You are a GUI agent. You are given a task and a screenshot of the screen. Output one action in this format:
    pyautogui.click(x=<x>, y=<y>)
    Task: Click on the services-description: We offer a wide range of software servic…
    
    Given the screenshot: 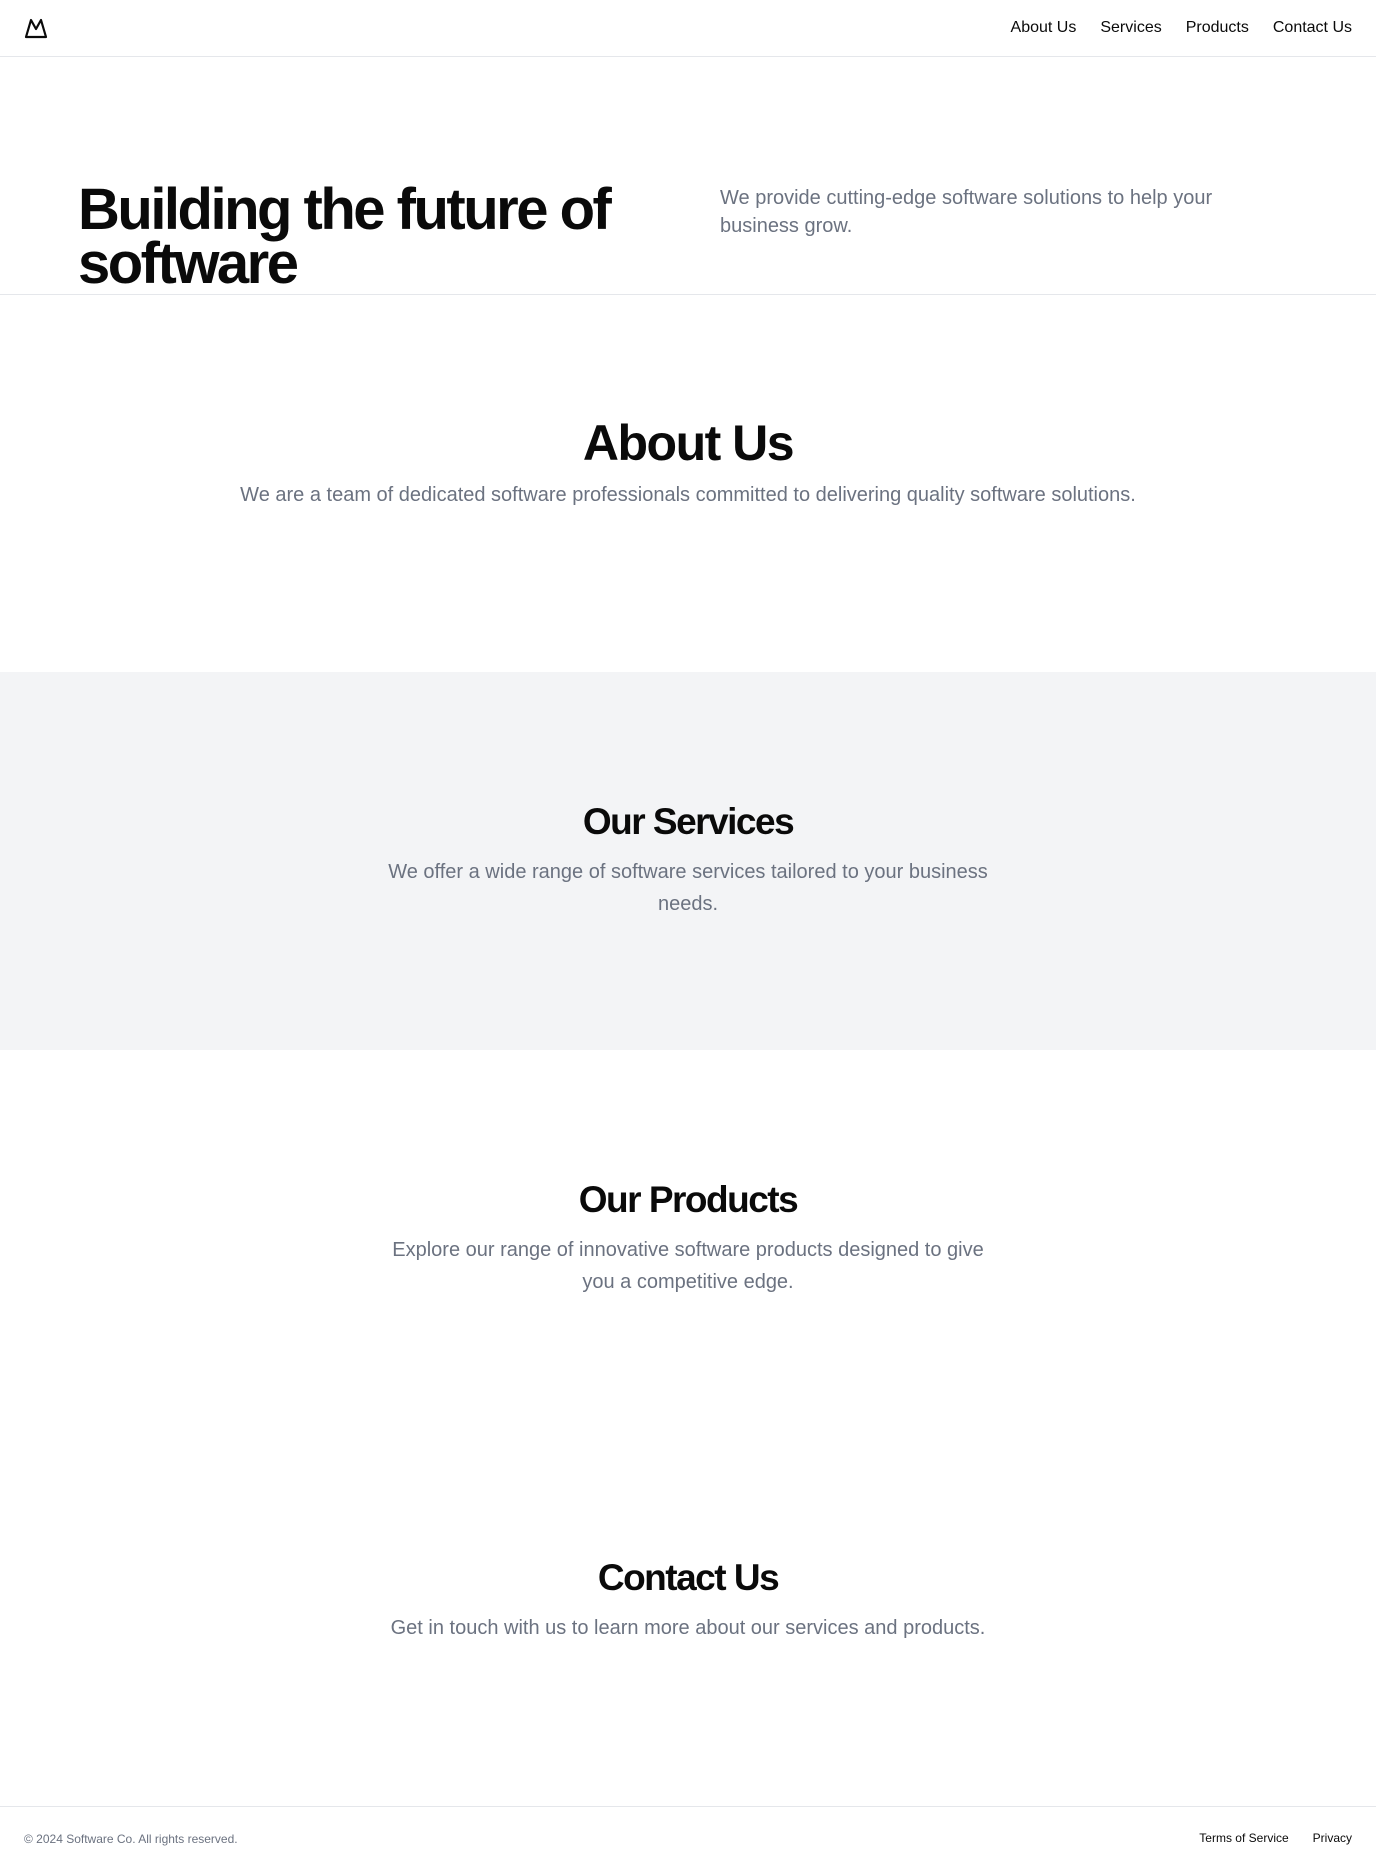 What is the action you would take?
    pyautogui.click(x=688, y=888)
    